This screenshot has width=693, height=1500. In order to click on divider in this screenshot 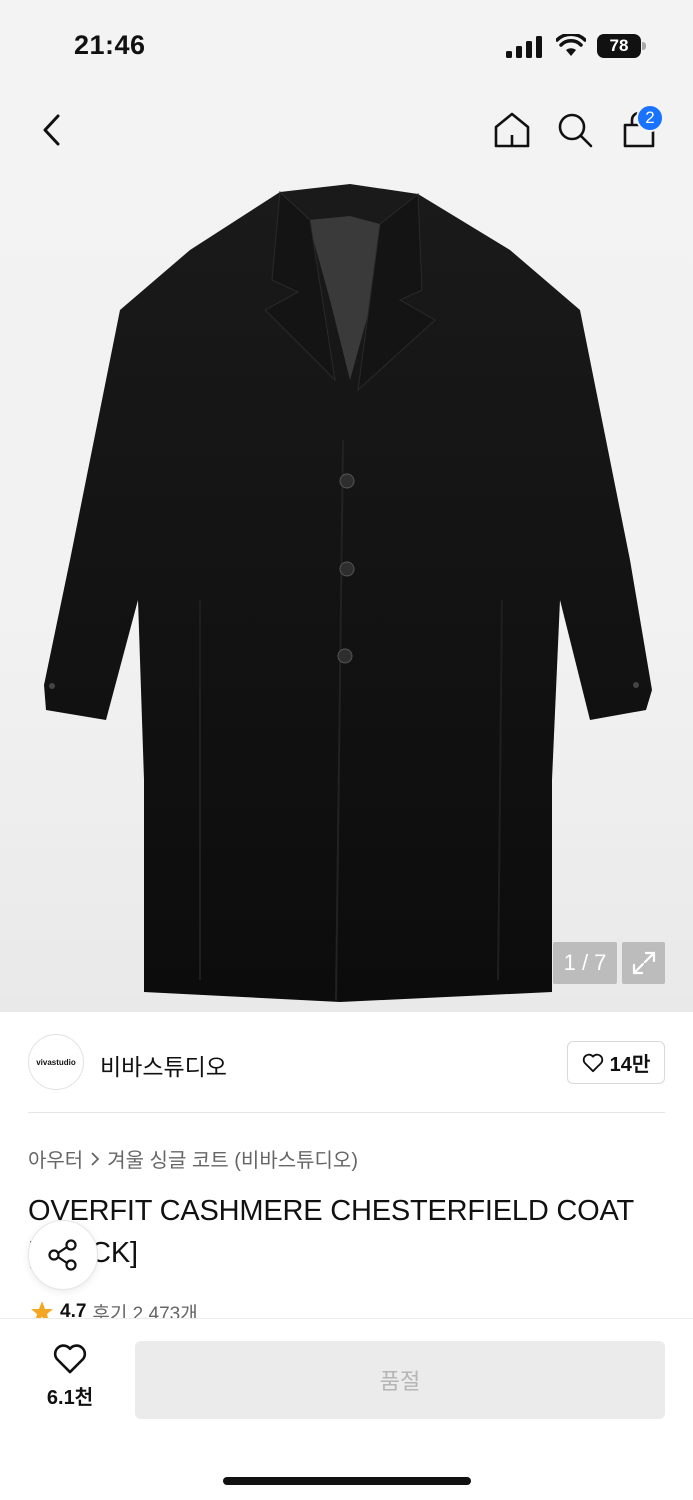, I will do `click(346, 1112)`.